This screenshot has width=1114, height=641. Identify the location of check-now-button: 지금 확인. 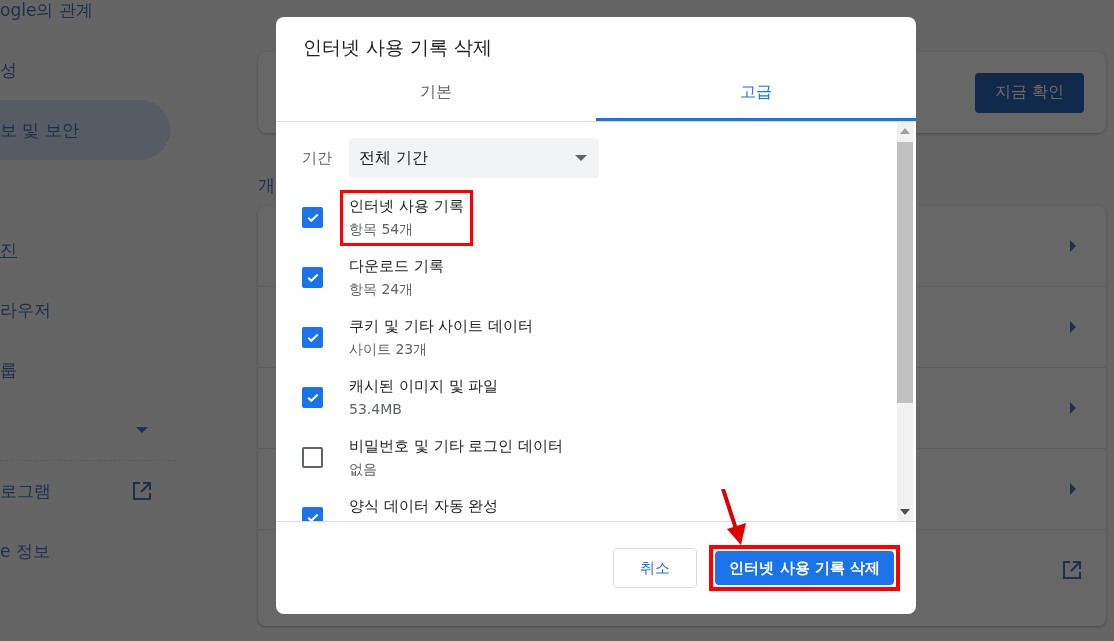
(1029, 92).